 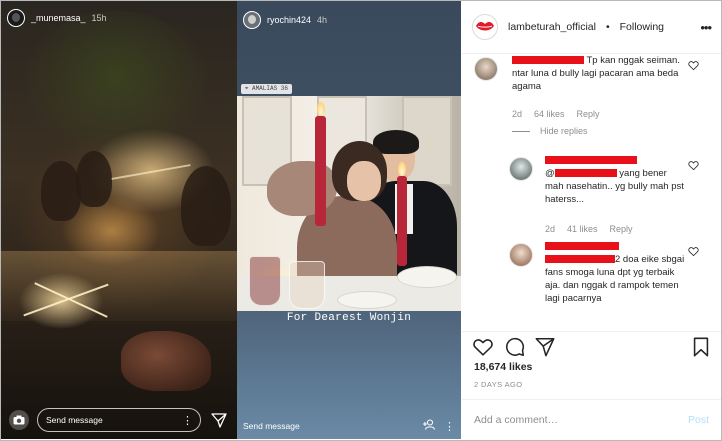 I want to click on location-tag-text: AMALIAS 36, so click(x=269, y=88).